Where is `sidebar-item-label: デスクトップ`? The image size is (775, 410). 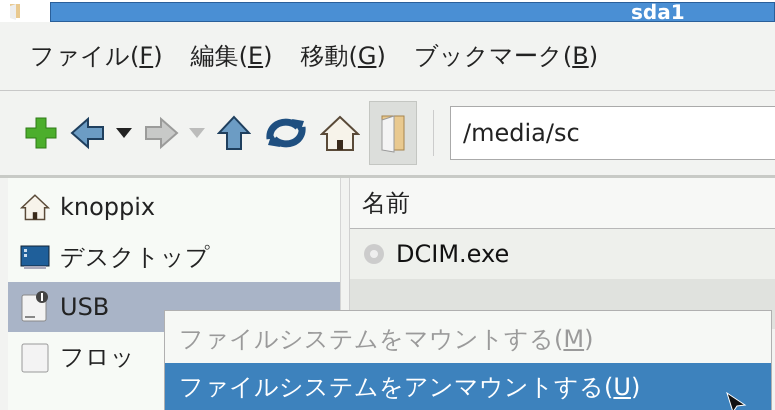 sidebar-item-label: デスクトップ is located at coordinates (135, 257).